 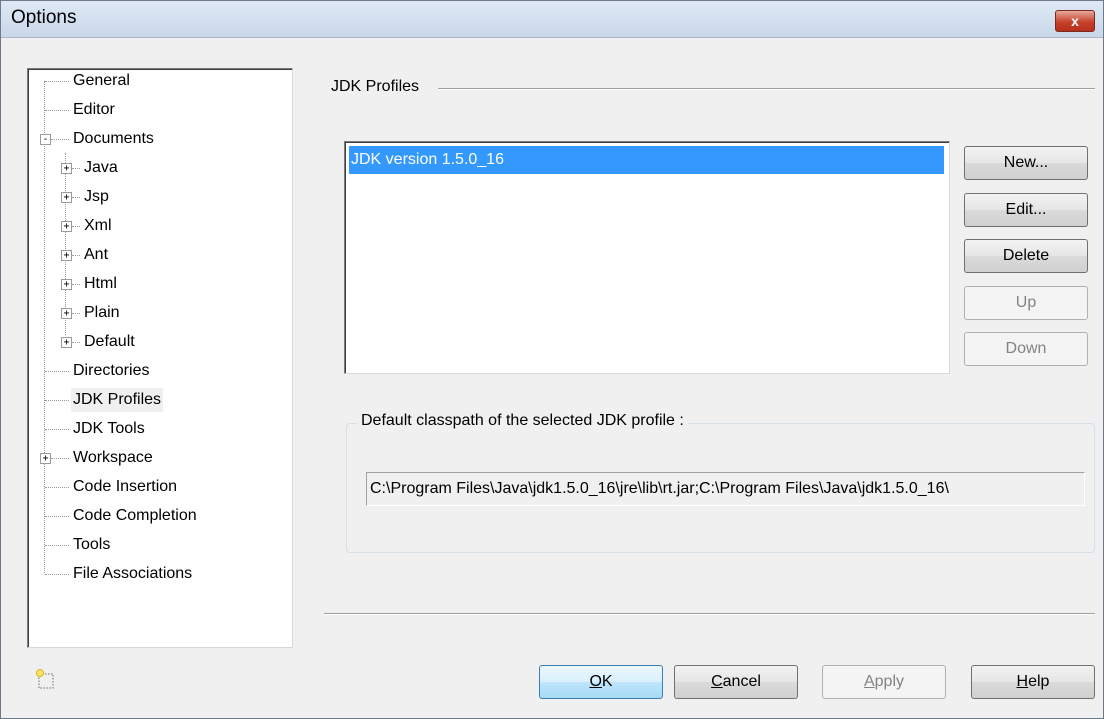 What do you see at coordinates (1026, 256) in the screenshot?
I see `delete-button: Delete` at bounding box center [1026, 256].